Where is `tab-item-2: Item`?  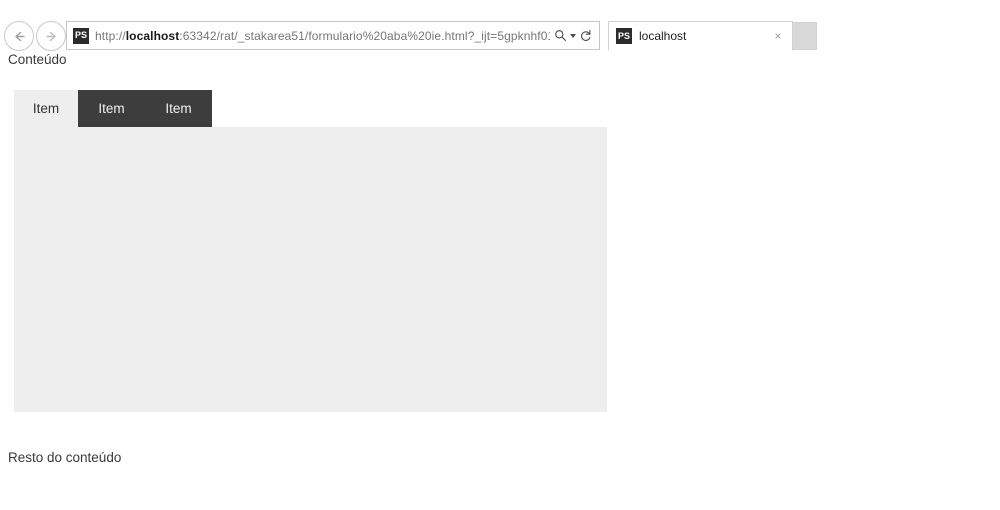 tab-item-2: Item is located at coordinates (178, 108).